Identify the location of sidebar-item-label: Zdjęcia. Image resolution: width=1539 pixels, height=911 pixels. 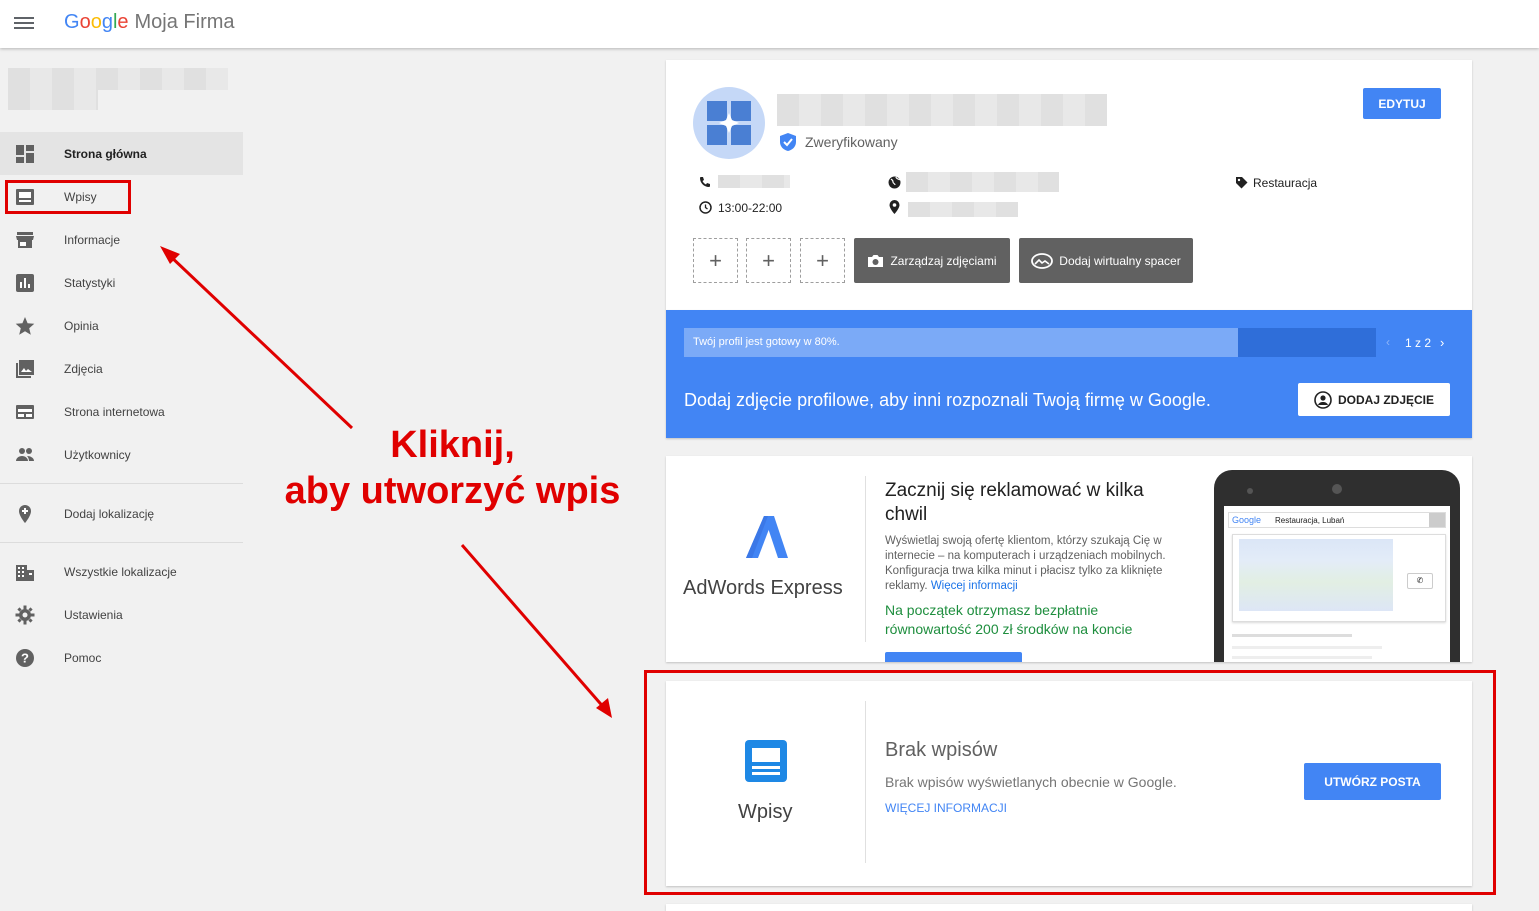
(83, 368).